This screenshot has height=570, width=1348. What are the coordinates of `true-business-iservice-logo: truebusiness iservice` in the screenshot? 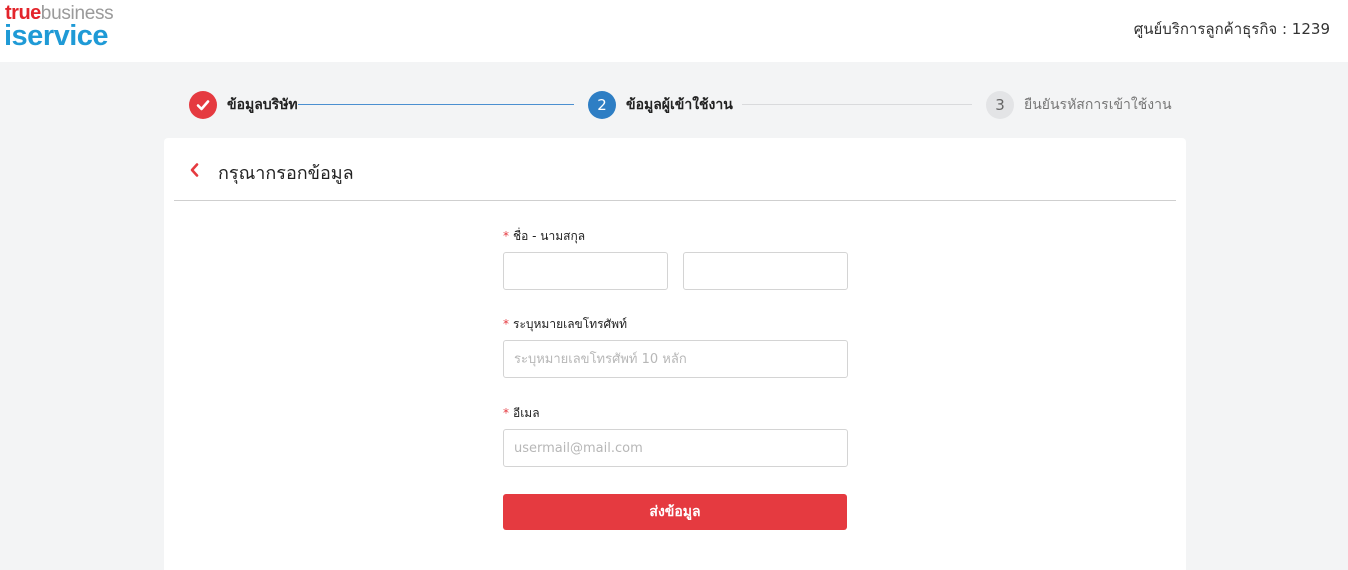 It's located at (69, 27).